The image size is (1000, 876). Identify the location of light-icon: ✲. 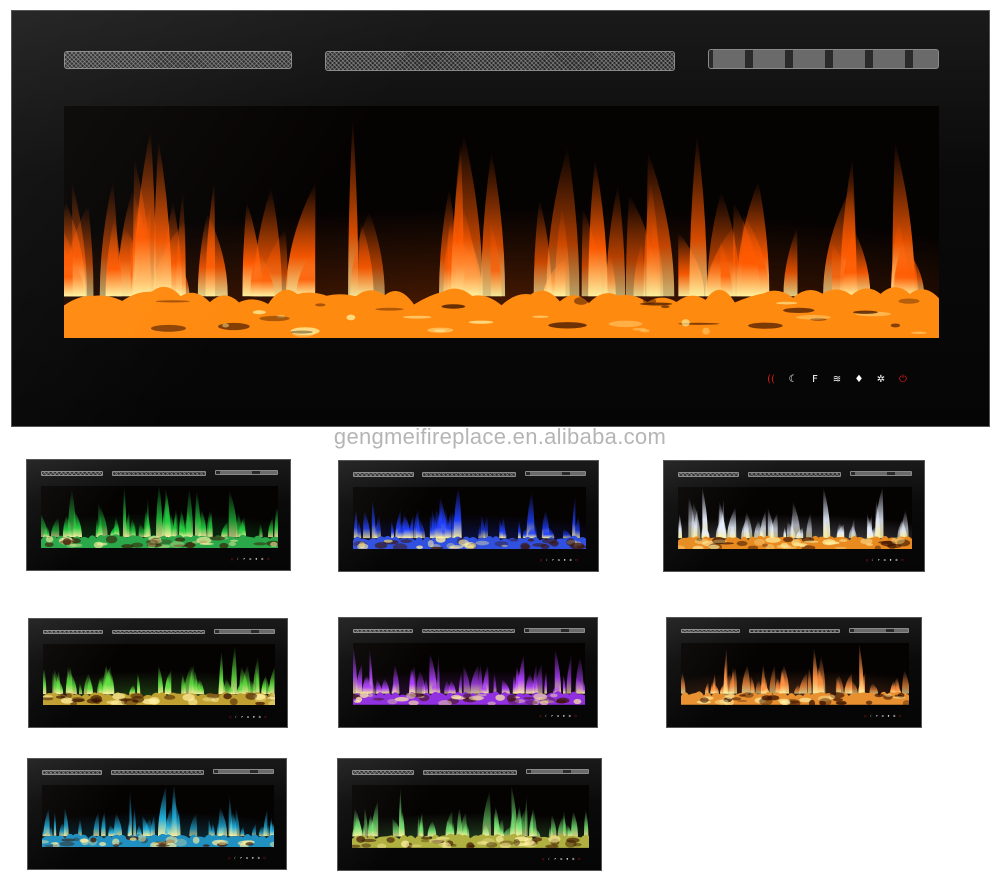
(881, 380).